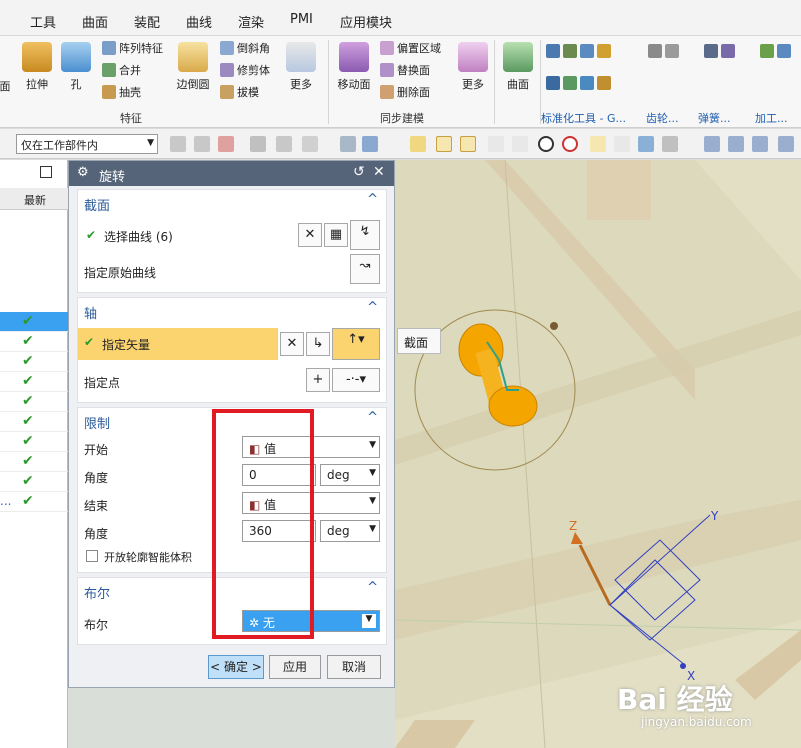 Image resolution: width=801 pixels, height=748 pixels. I want to click on specify-vector-row: ✔ 指定矢量, so click(178, 344).